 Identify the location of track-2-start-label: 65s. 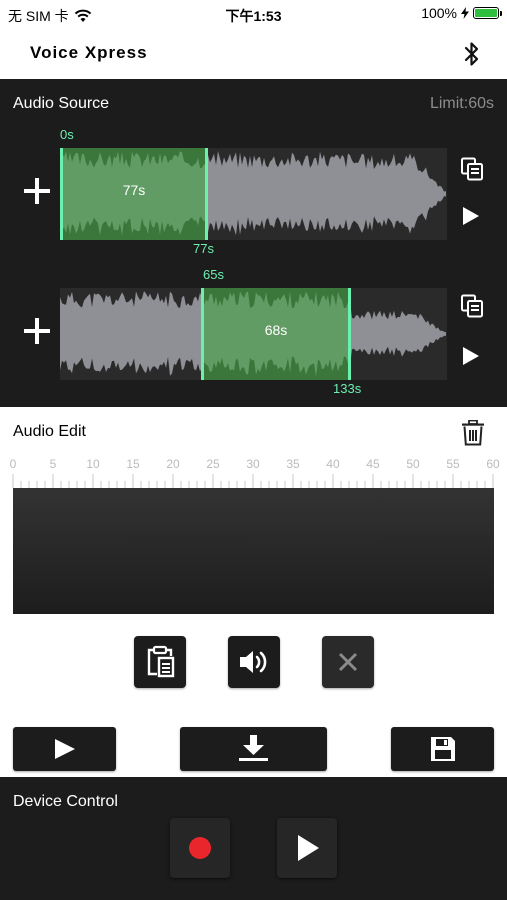
(213, 274).